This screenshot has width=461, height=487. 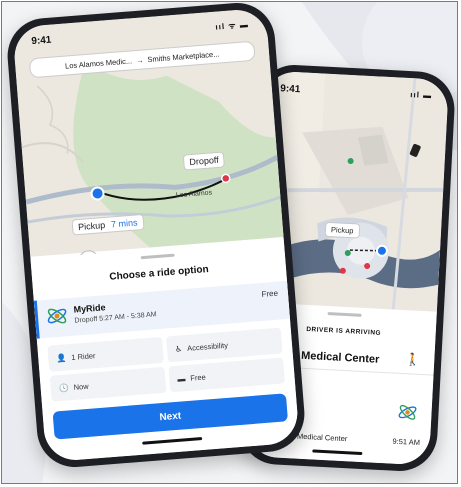 I want to click on transit-logo-icon, so click(x=407, y=412).